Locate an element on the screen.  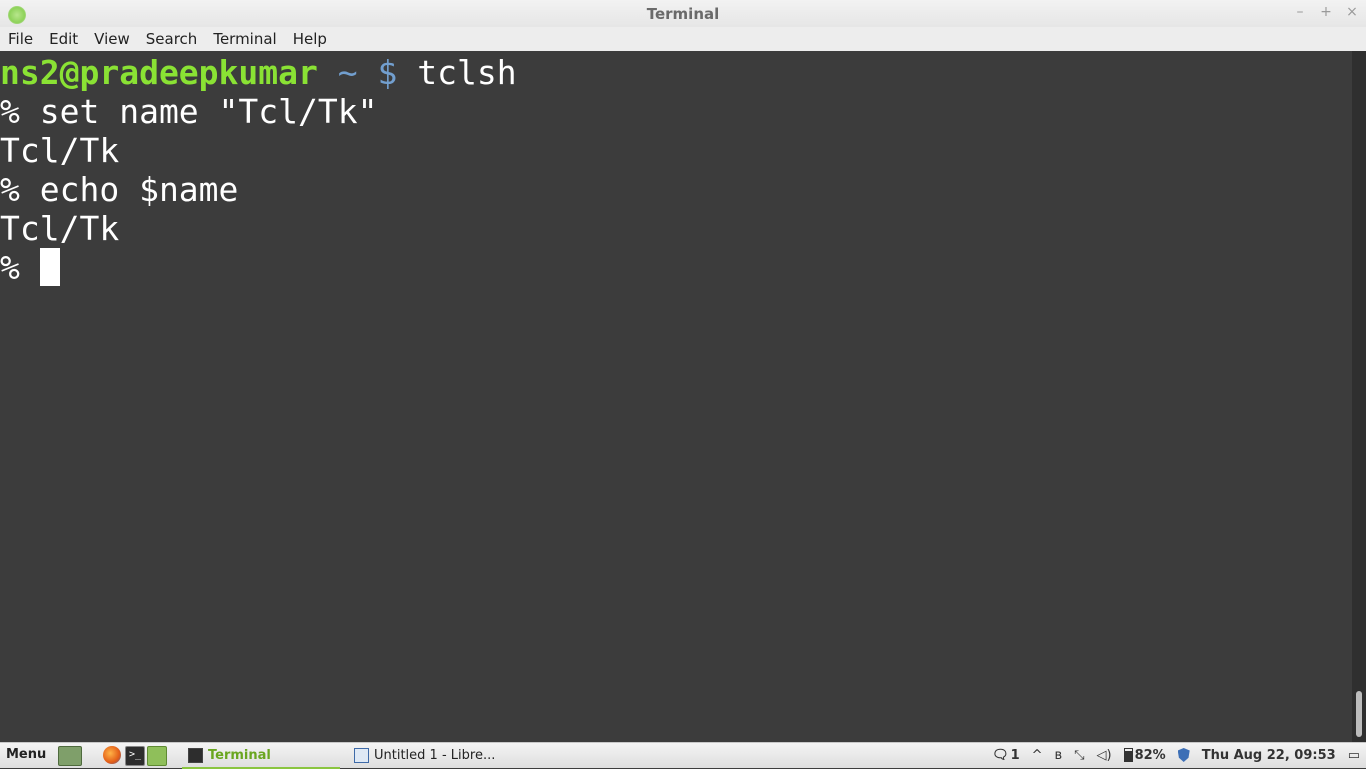
notification-count: 1 is located at coordinates (1015, 755).